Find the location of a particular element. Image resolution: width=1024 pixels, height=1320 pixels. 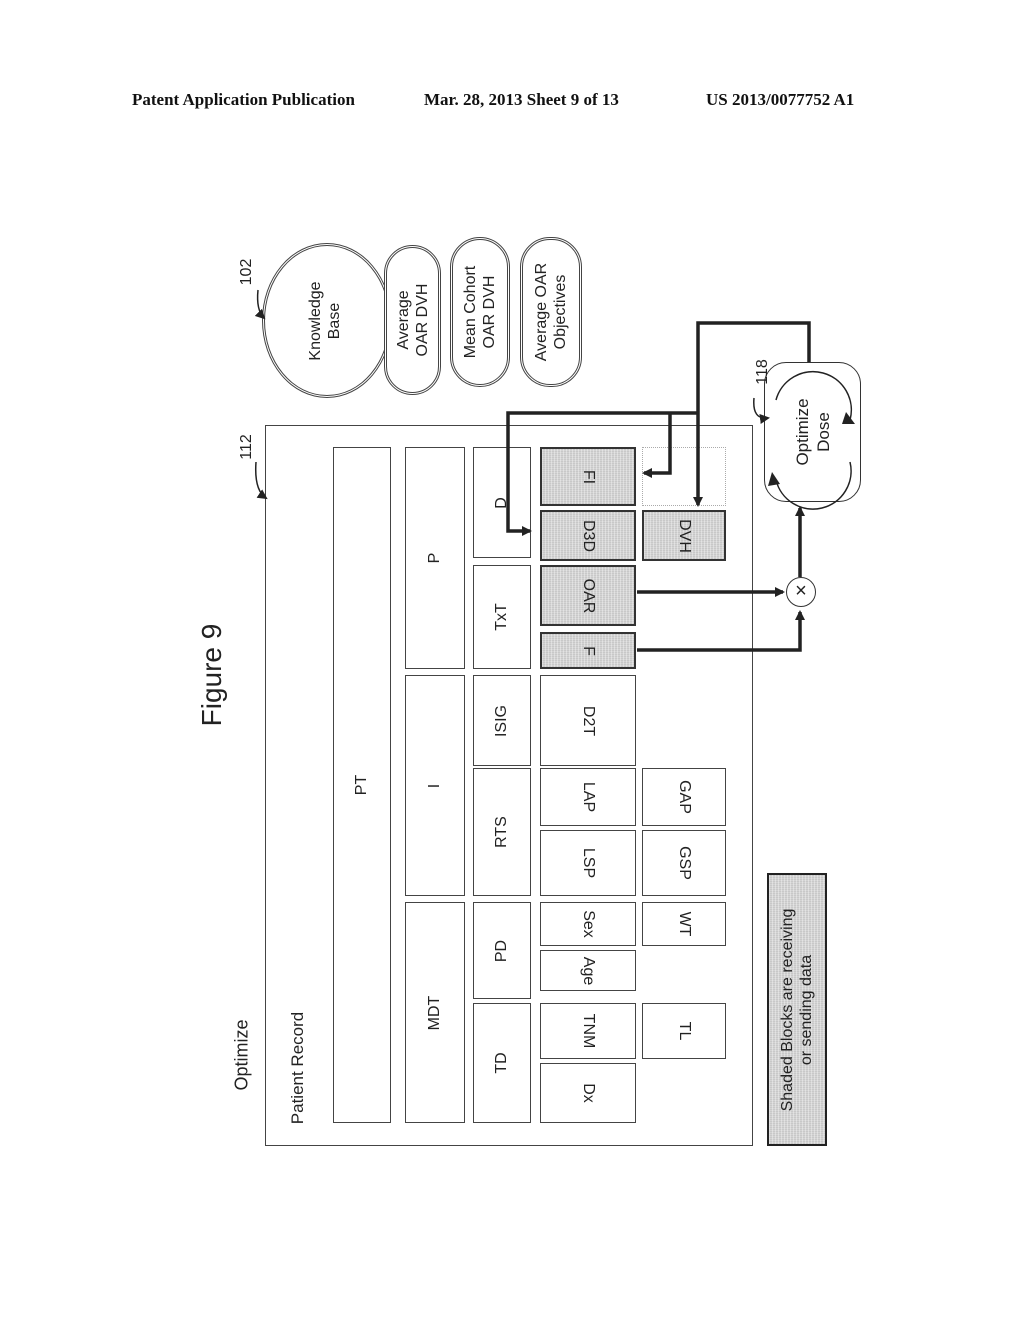

rotate-arrow-bottom is located at coordinates (813, 485).